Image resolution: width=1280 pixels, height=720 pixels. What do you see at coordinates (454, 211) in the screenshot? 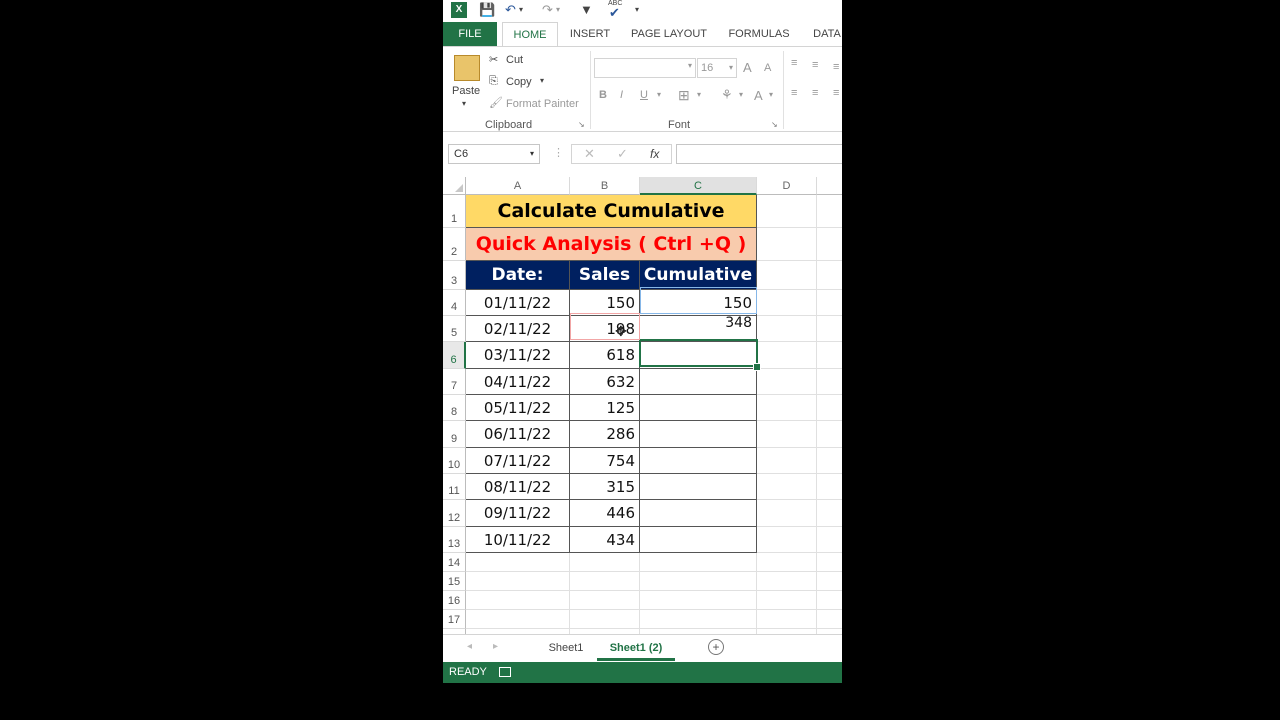
I see `row-header: 1` at bounding box center [454, 211].